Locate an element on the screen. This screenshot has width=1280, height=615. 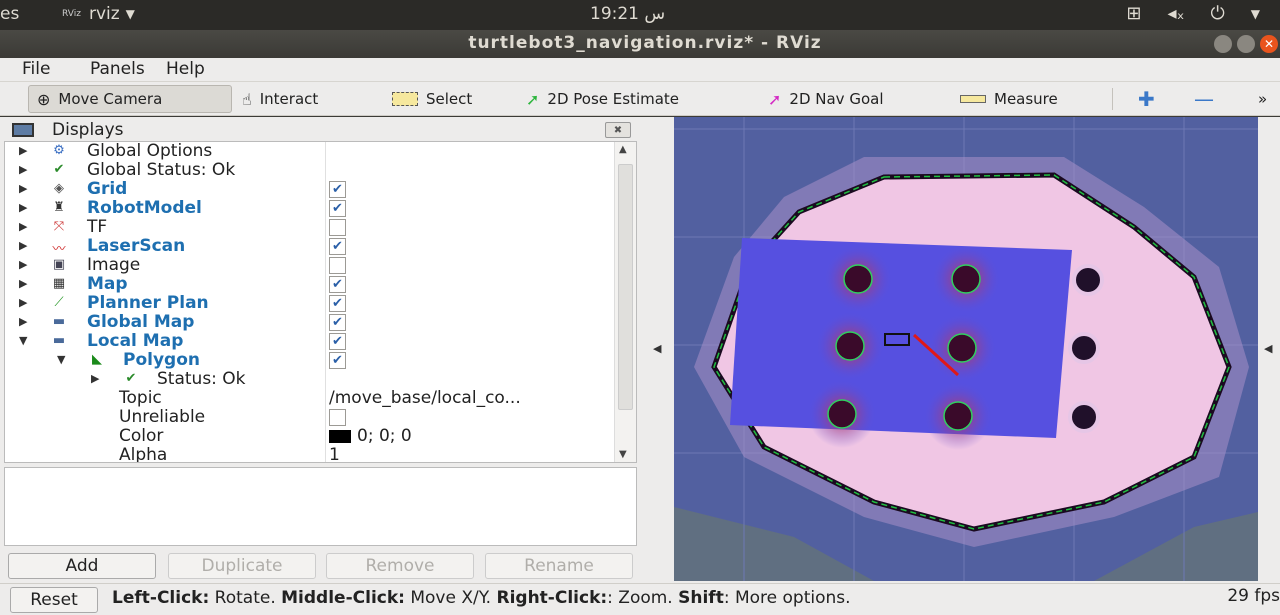
property-name: Color is located at coordinates (141, 436).